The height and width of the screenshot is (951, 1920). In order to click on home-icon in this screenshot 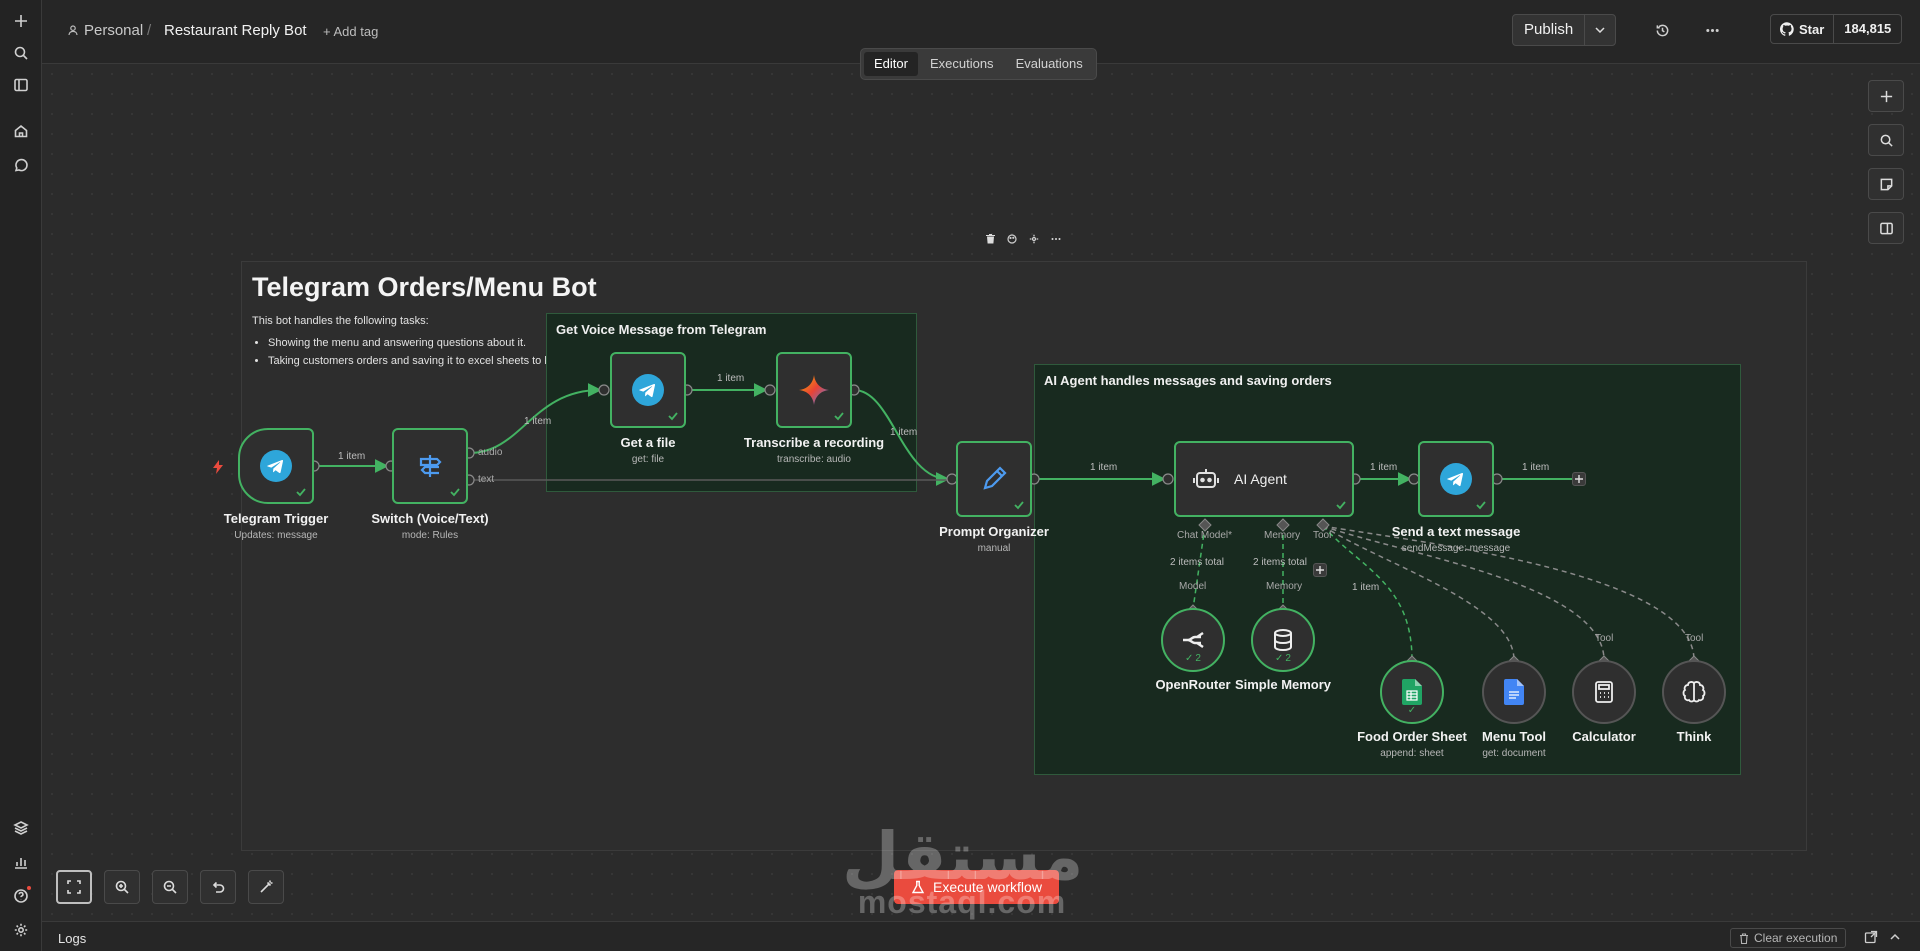, I will do `click(21, 131)`.